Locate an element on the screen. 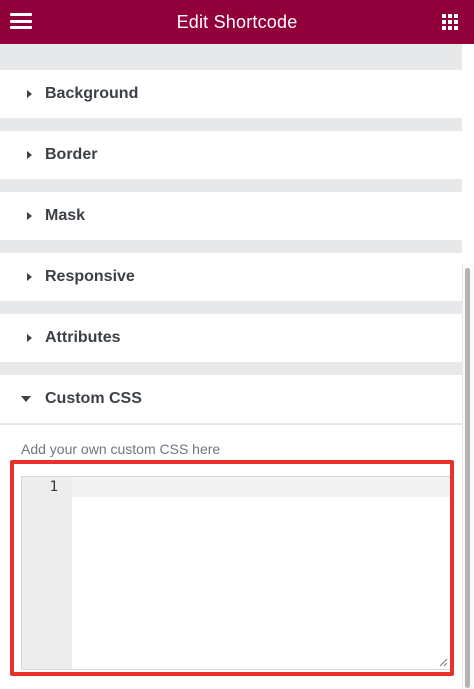  section-border: Border is located at coordinates (231, 155).